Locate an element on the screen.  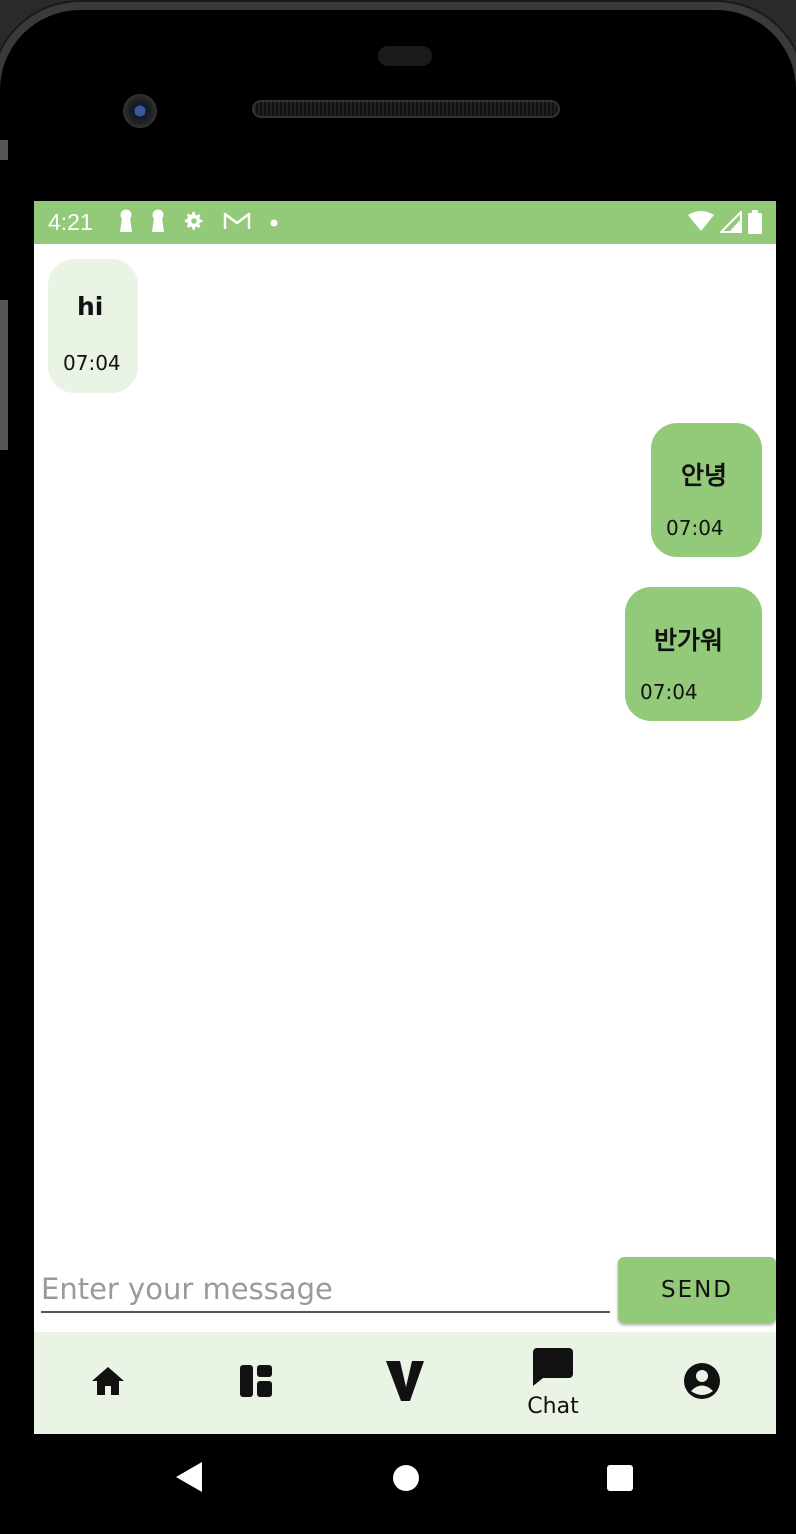
dashboard-icon is located at coordinates (256, 1383).